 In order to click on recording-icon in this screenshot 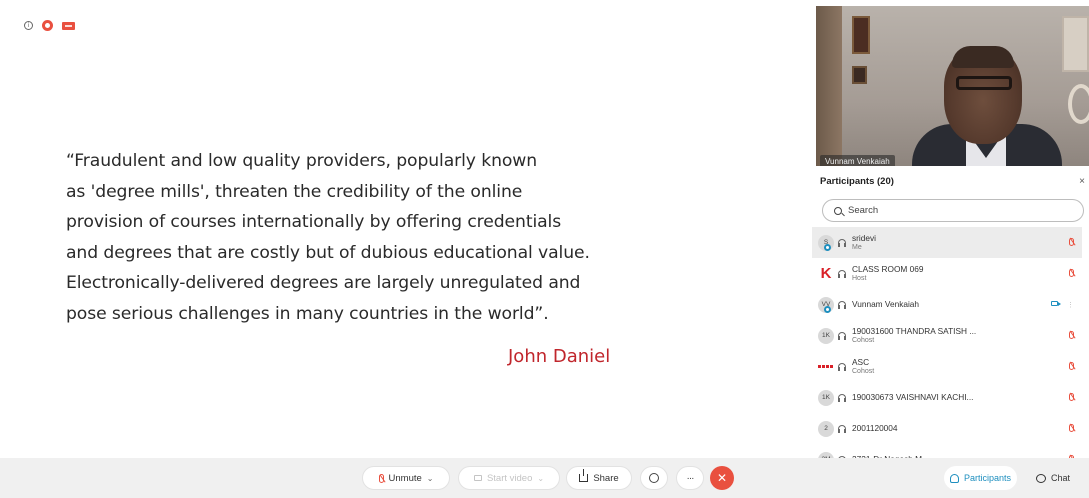, I will do `click(47, 25)`.